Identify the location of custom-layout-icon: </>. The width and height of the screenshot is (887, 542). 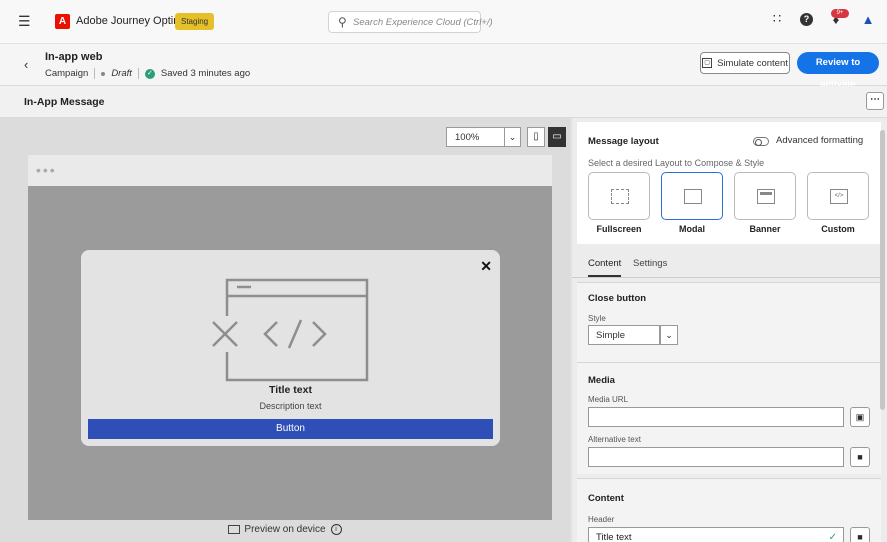
(839, 196).